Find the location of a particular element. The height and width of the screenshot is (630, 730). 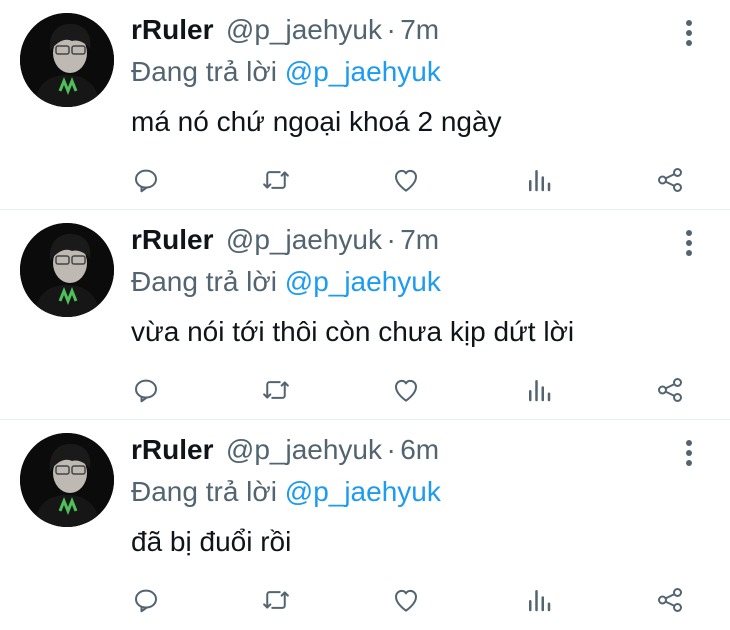

tweet-header: rRuler @p_jaehyuk · 6m is located at coordinates (285, 450).